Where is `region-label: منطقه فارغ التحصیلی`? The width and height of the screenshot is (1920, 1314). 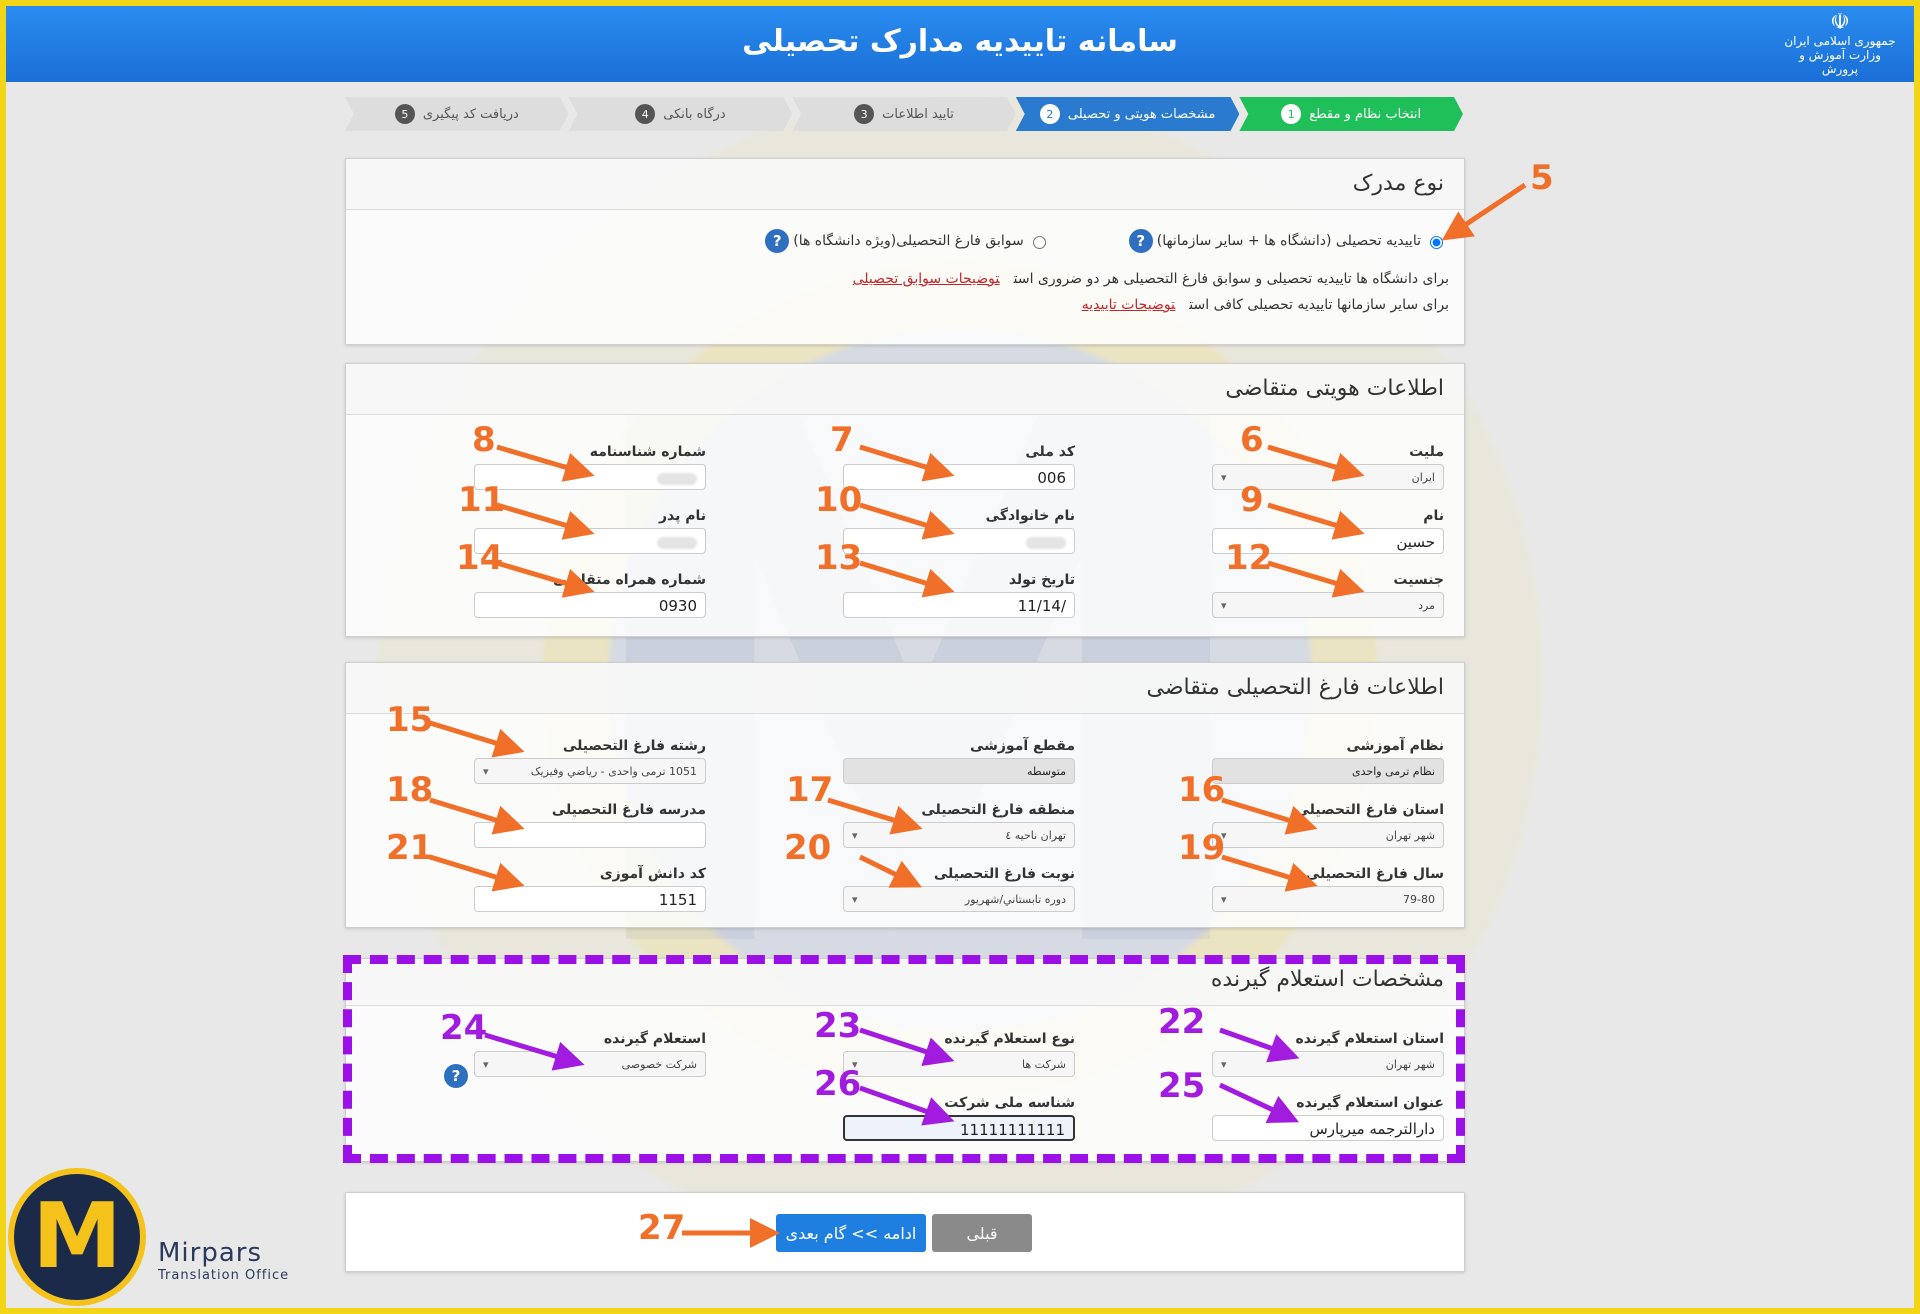 region-label: منطقه فارغ التحصیلی is located at coordinates (998, 810).